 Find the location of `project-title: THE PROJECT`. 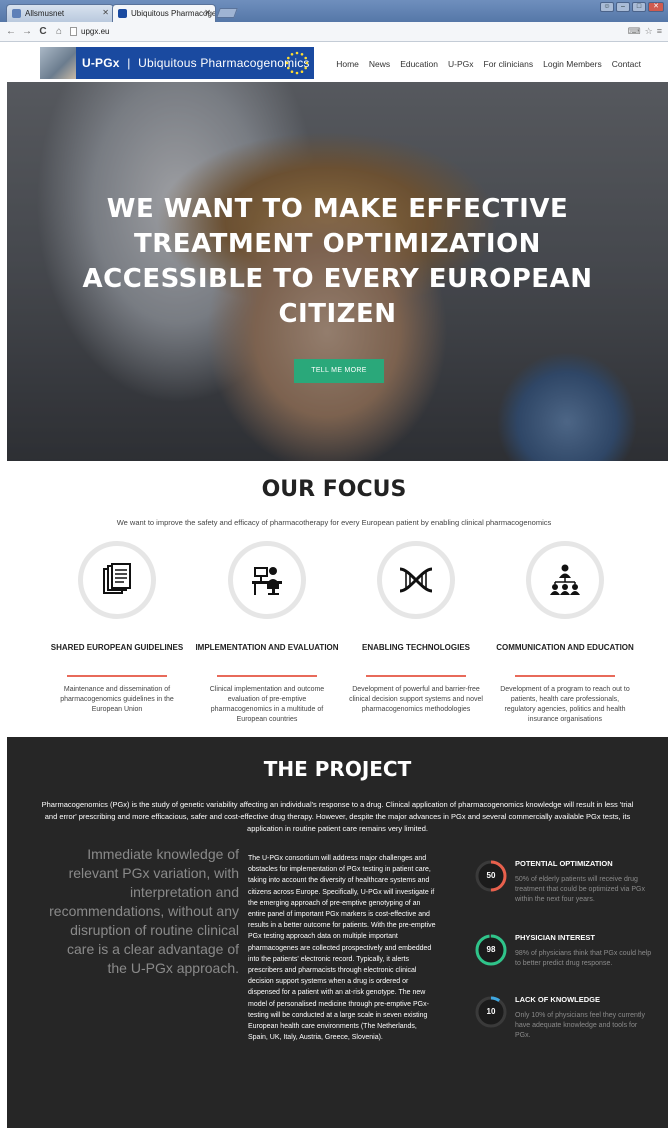

project-title: THE PROJECT is located at coordinates (337, 769).